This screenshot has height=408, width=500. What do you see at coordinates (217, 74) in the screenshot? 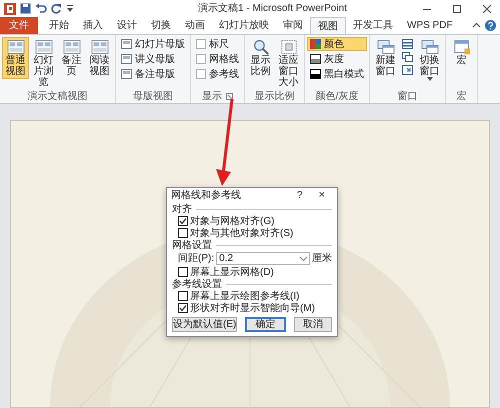
I see `ribbon-checkbox: 参考线` at bounding box center [217, 74].